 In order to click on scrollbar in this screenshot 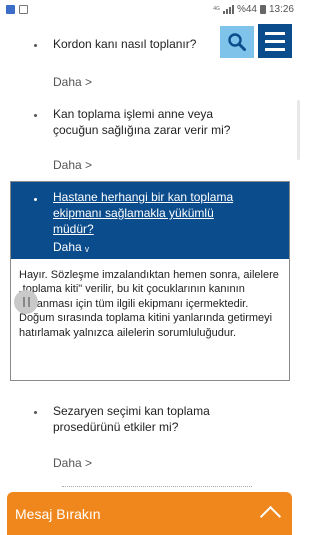, I will do `click(298, 130)`.